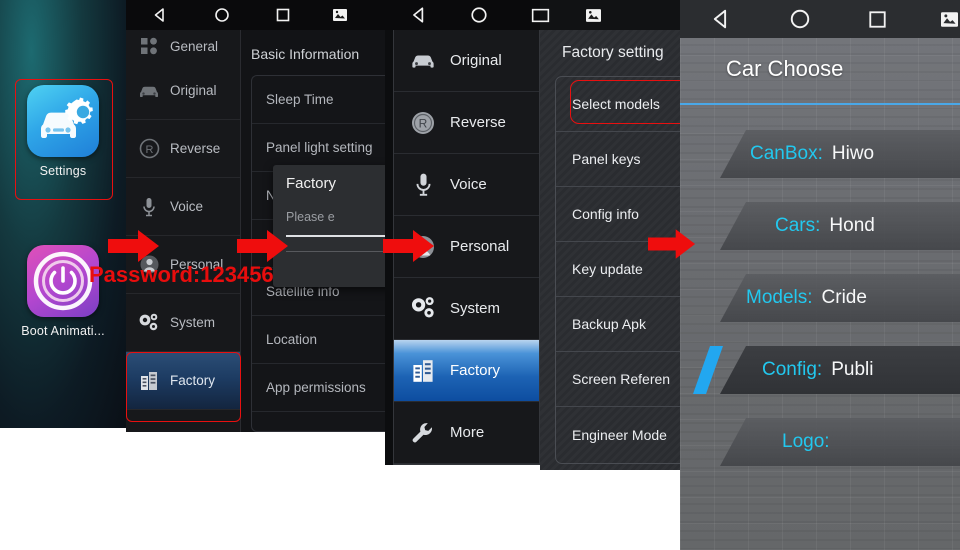 The width and height of the screenshot is (960, 550). What do you see at coordinates (708, 370) in the screenshot?
I see `selection-indicator` at bounding box center [708, 370].